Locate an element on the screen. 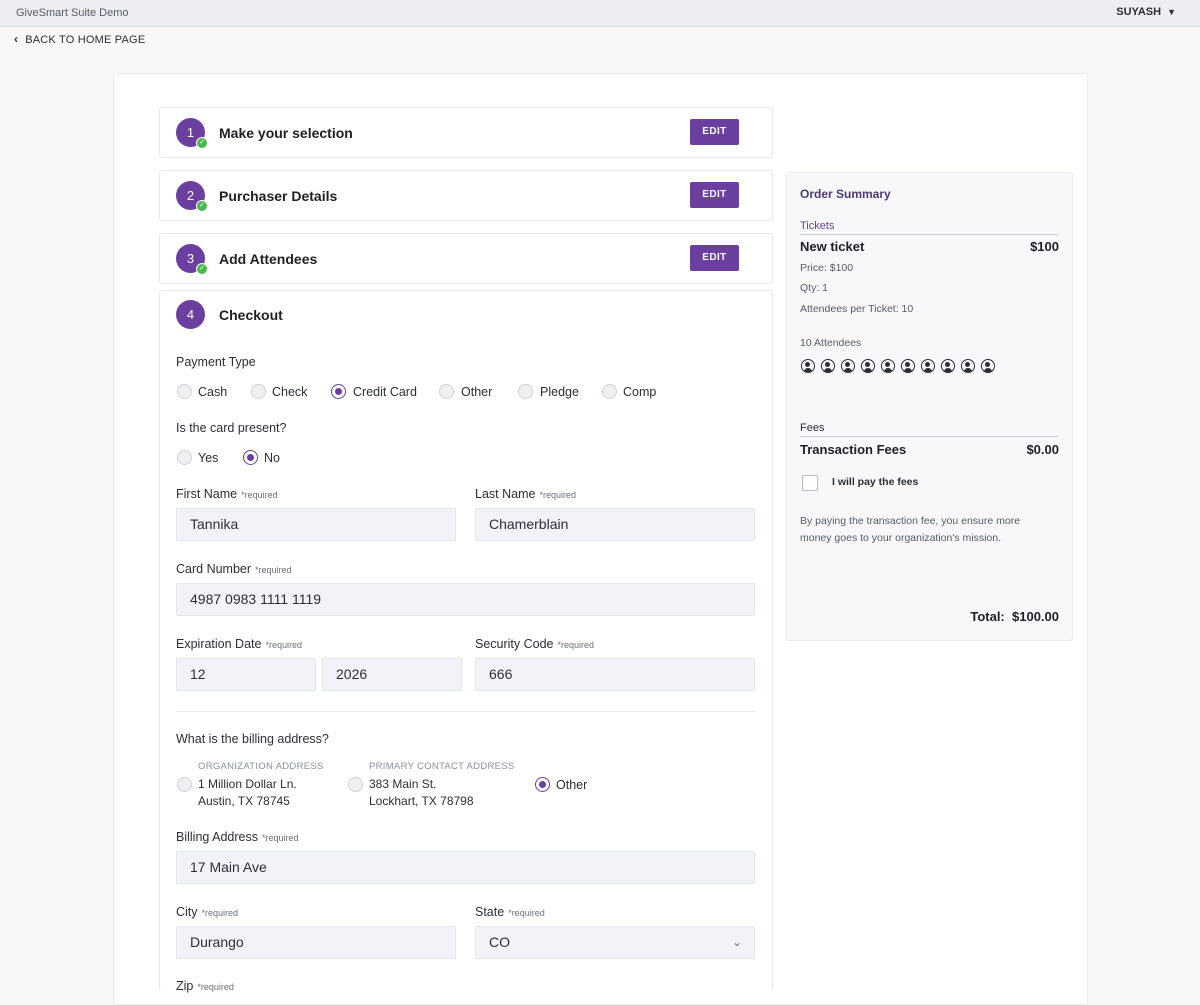  card-present-no-radio is located at coordinates (250, 457).